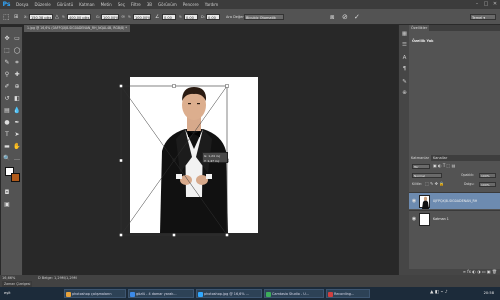 The image size is (500, 300). What do you see at coordinates (421, 166) in the screenshot?
I see `layer-filter-select: Tür` at bounding box center [421, 166].